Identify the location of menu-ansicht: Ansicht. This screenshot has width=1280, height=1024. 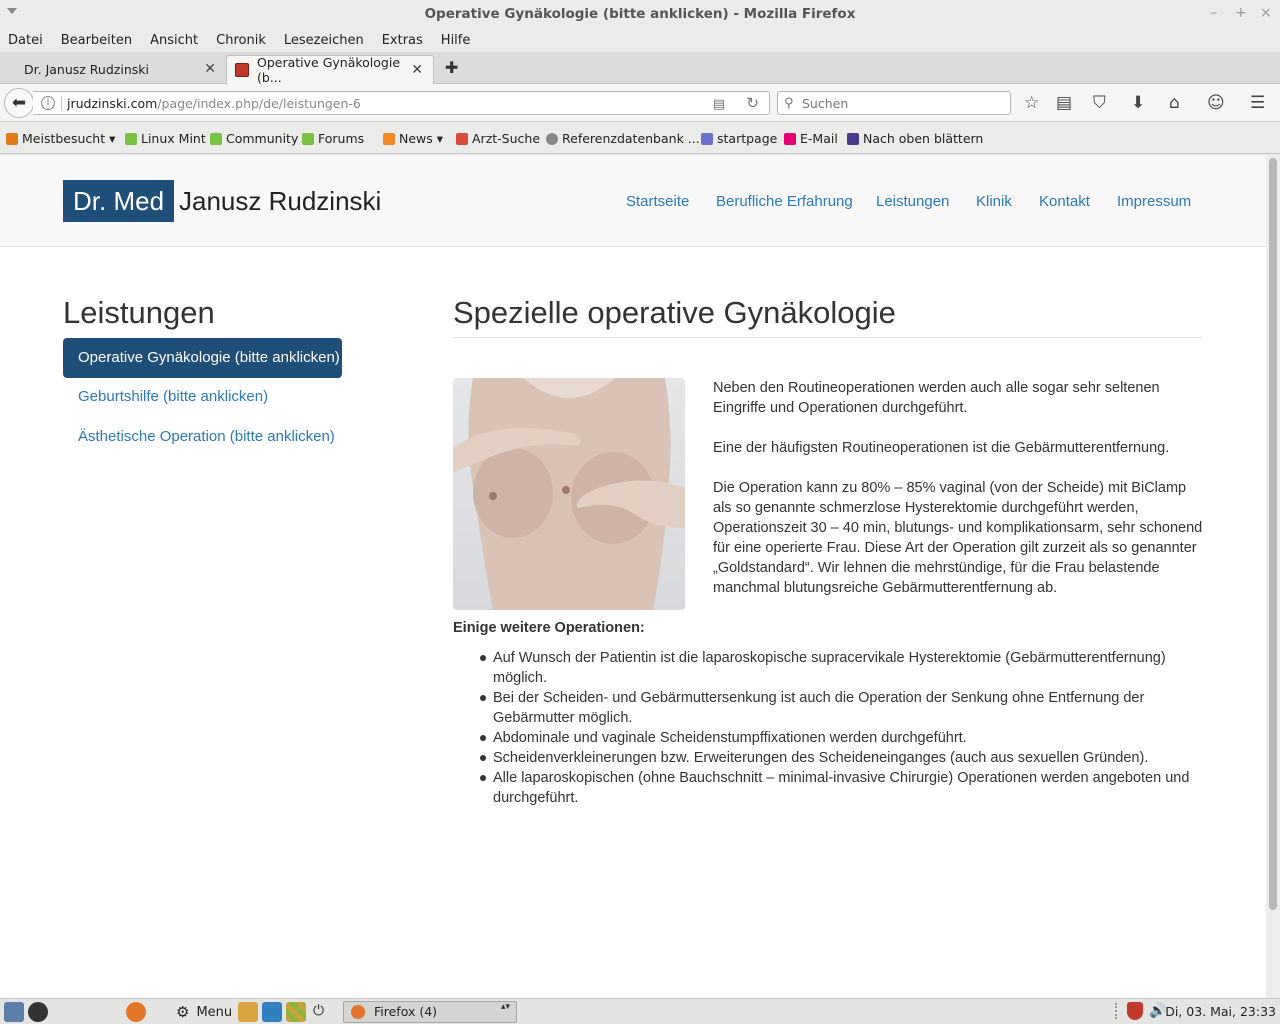
(174, 40).